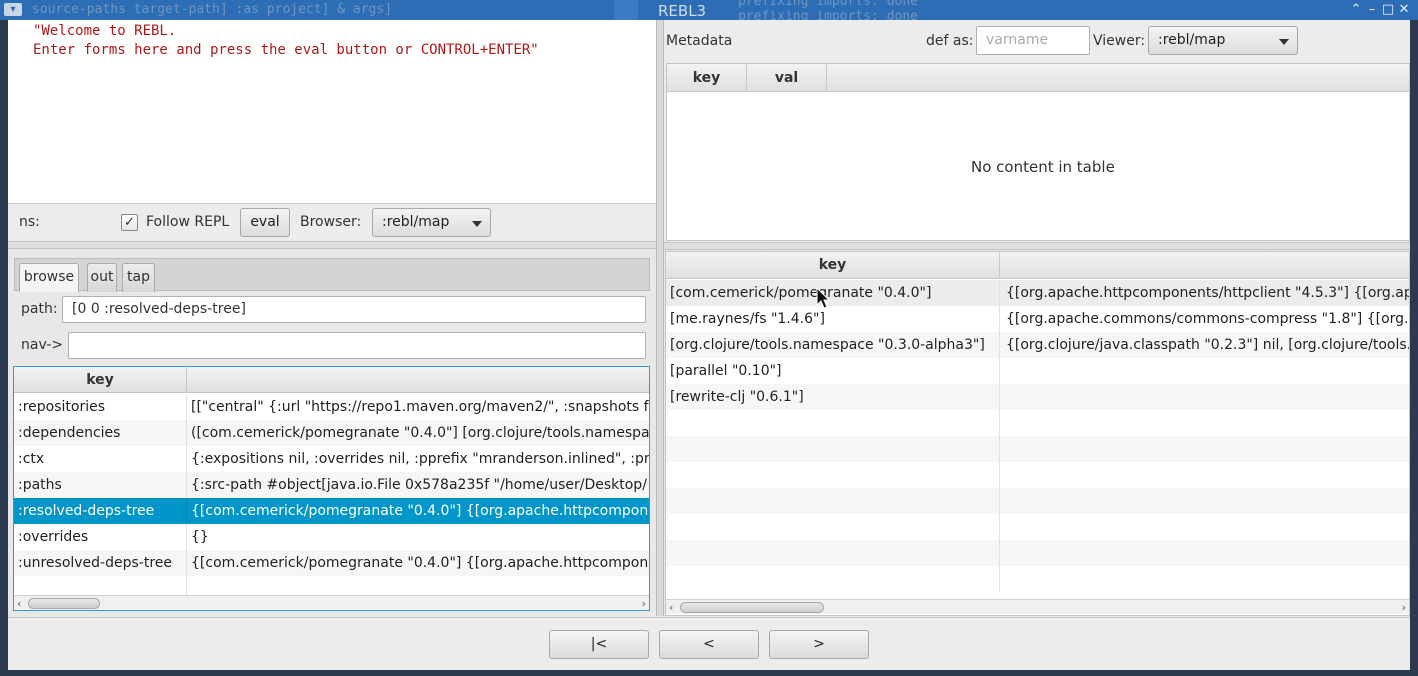  Describe the element at coordinates (100, 563) in the screenshot. I see `table-cell-key: :unresolved-deps-tree` at that location.